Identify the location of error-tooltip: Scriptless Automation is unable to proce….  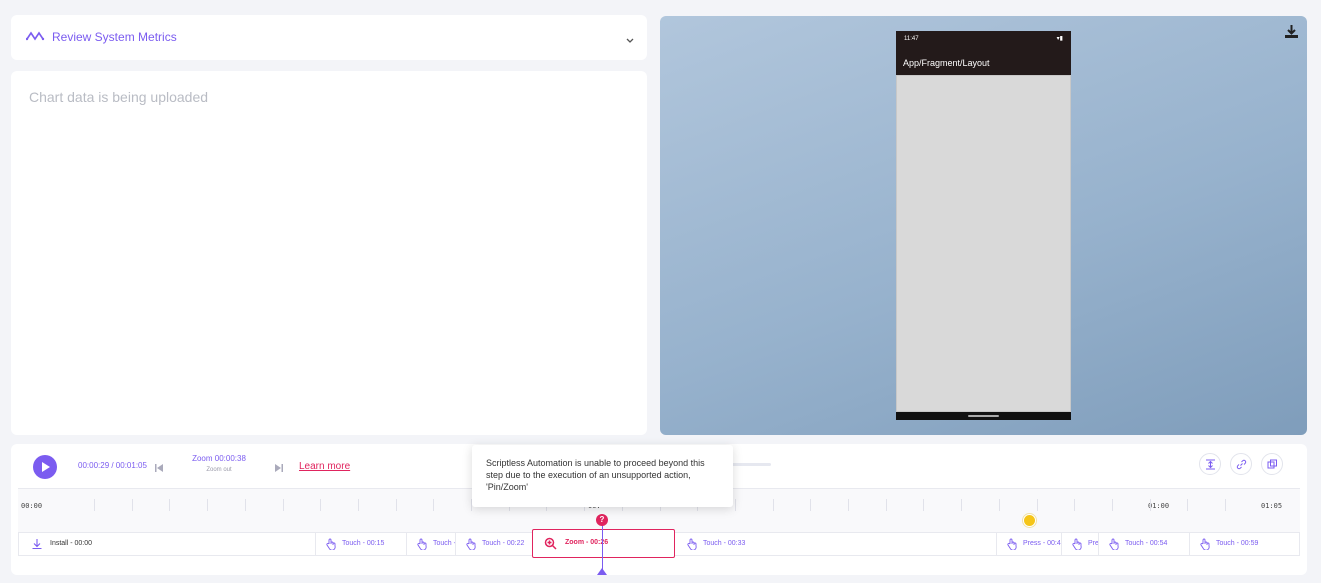
(602, 476).